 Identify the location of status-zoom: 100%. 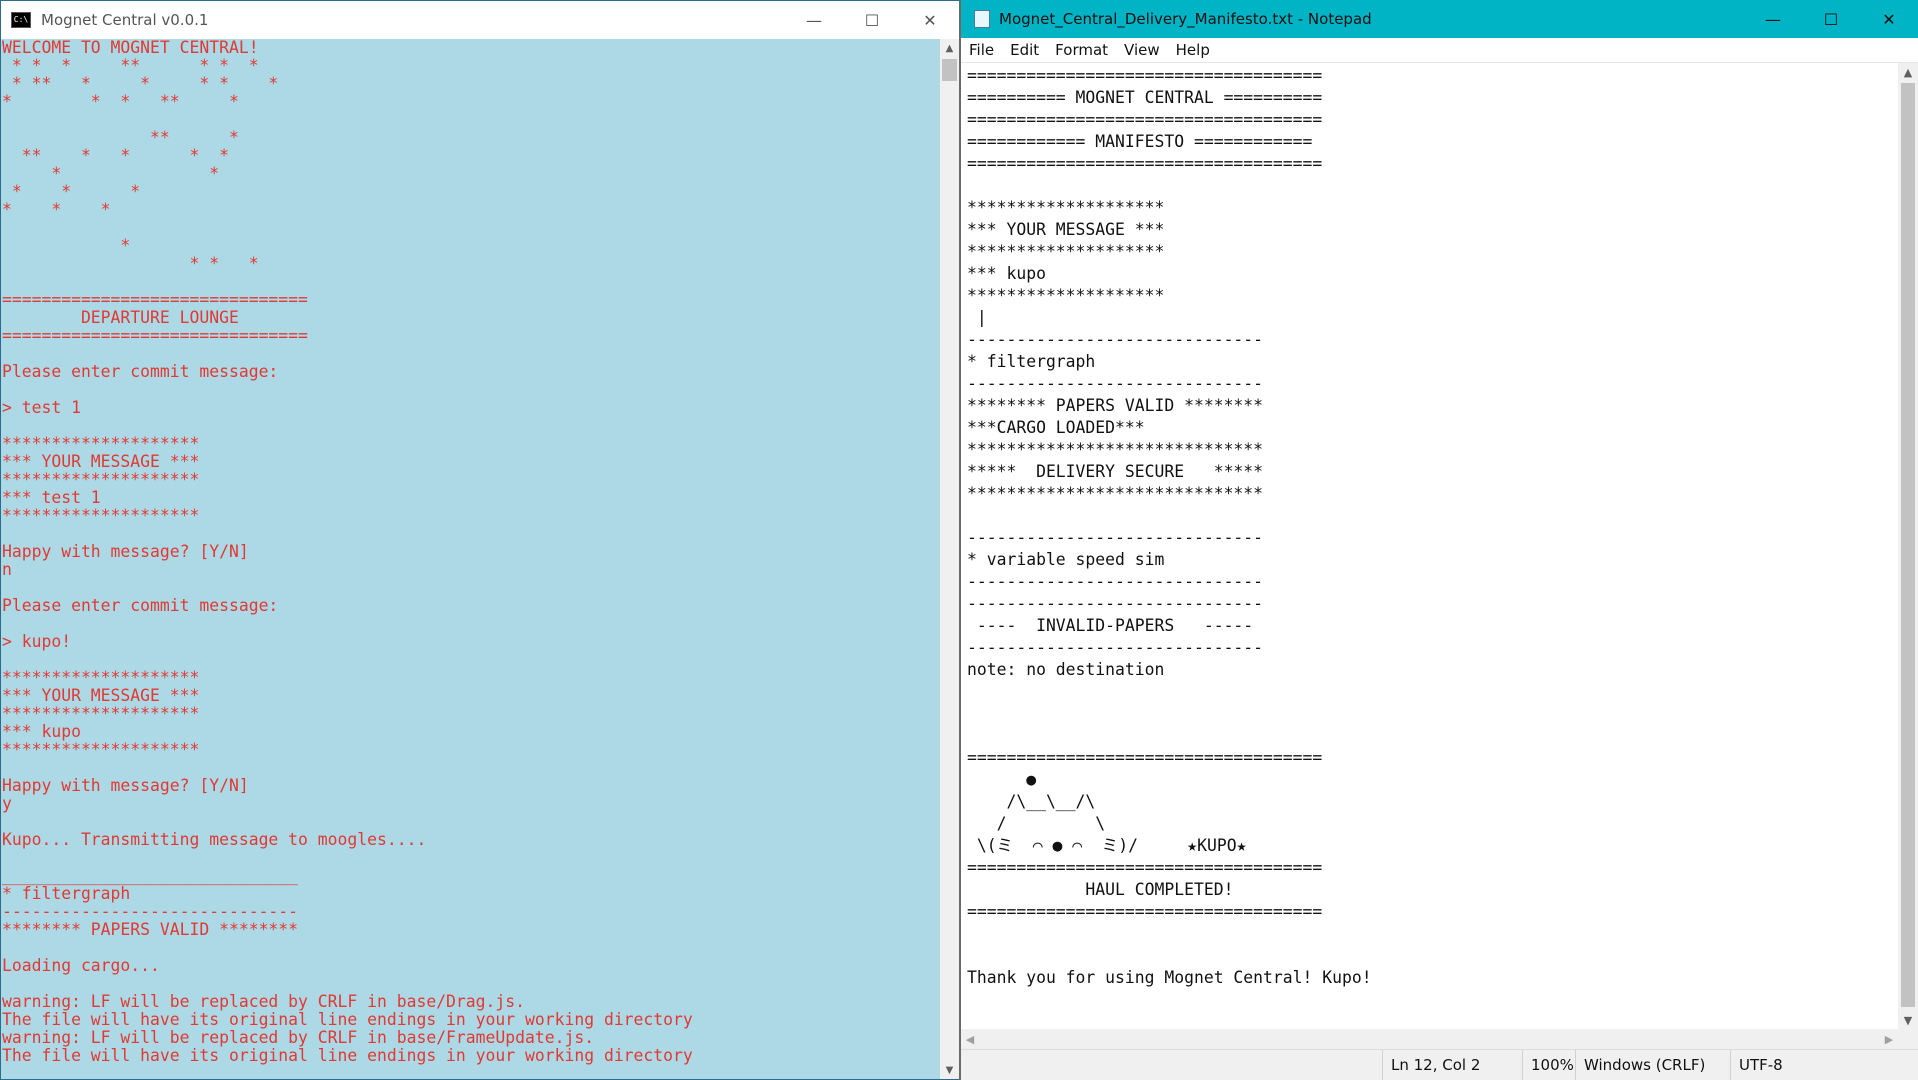
(1548, 1065).